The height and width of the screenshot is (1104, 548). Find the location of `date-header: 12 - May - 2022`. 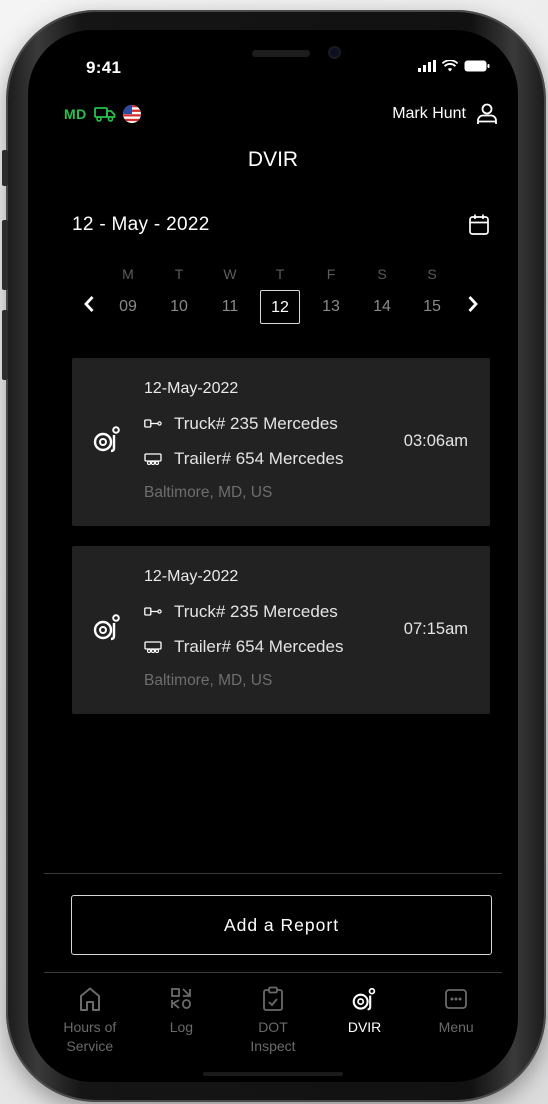

date-header: 12 - May - 2022 is located at coordinates (281, 225).